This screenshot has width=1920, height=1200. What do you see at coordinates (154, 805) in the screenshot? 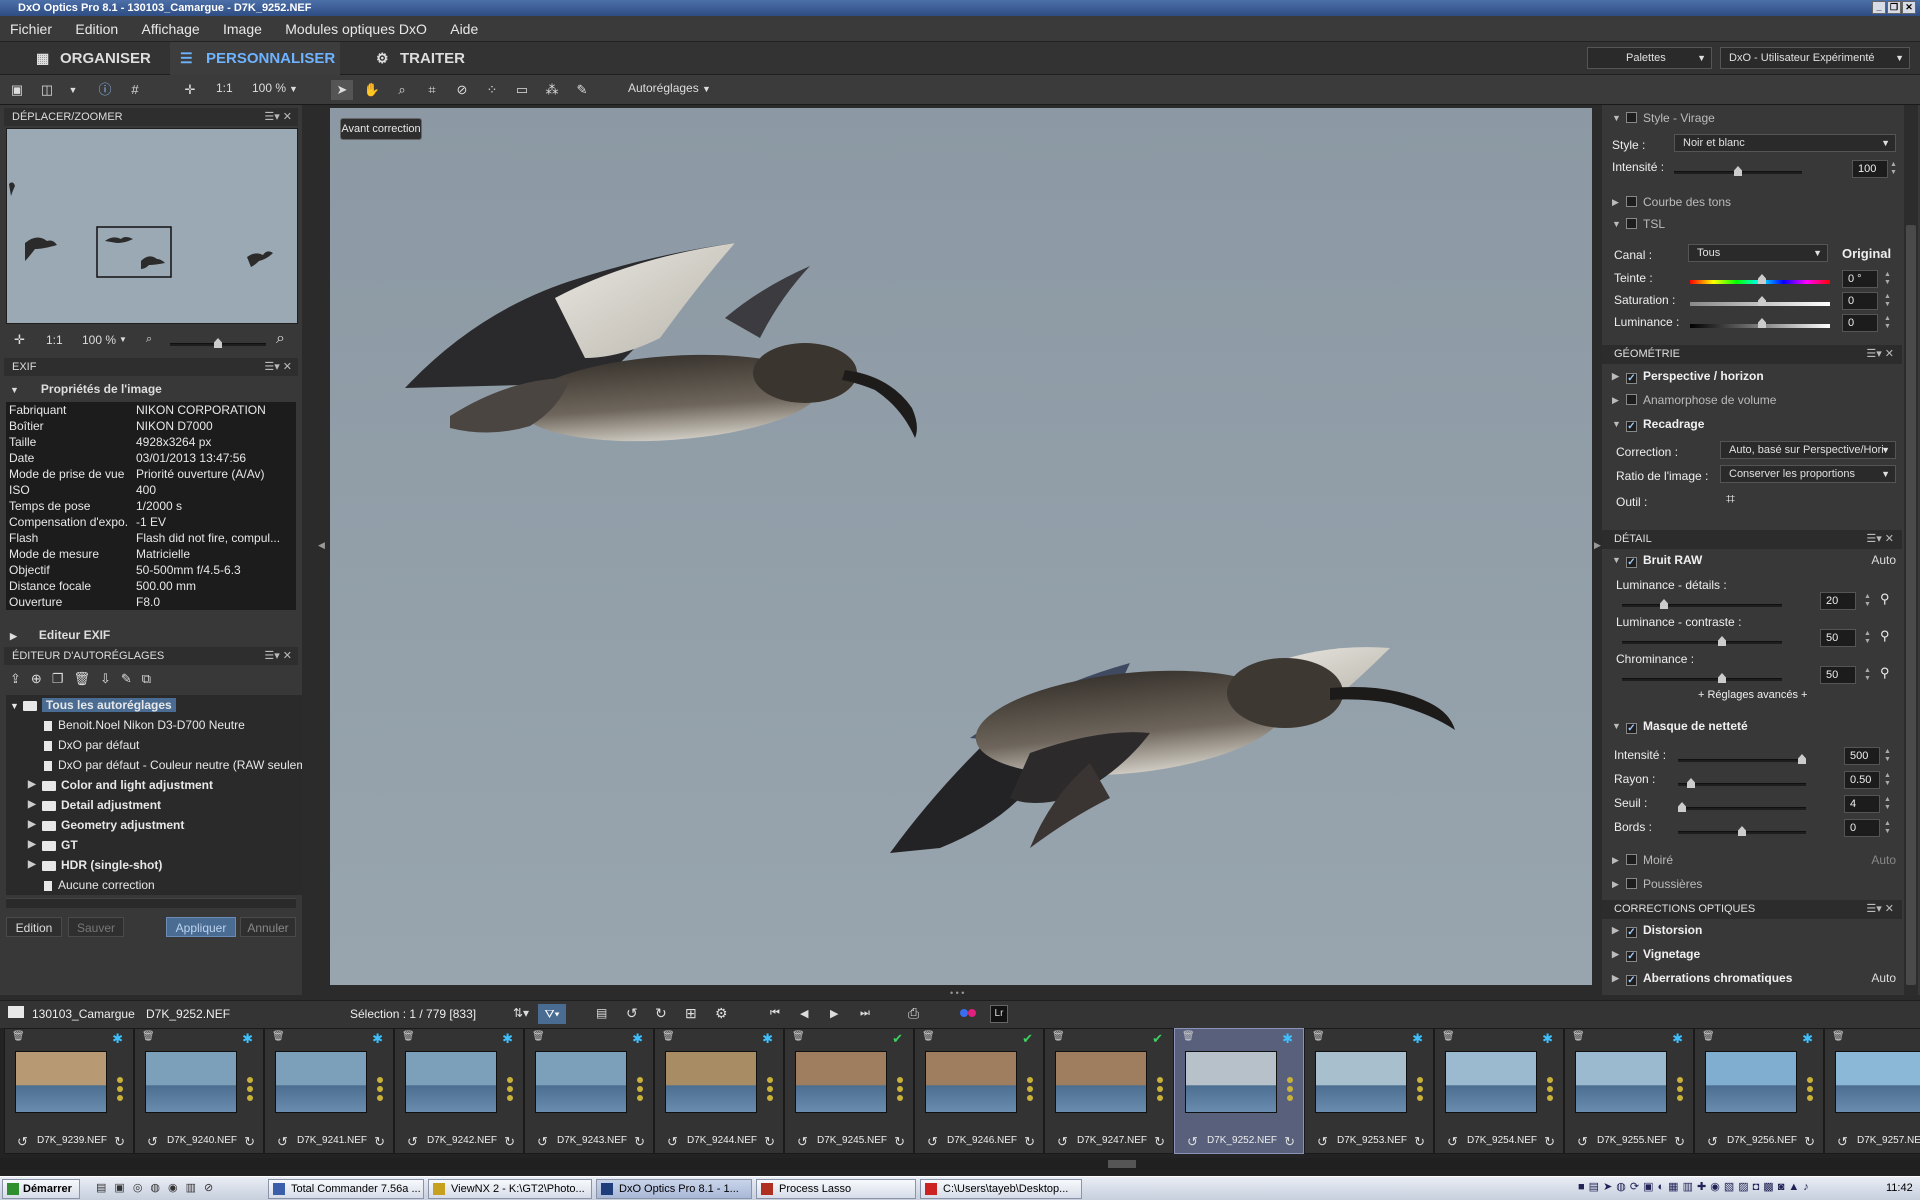
I see `tree-folder: ▶ Detail adjustment` at bounding box center [154, 805].